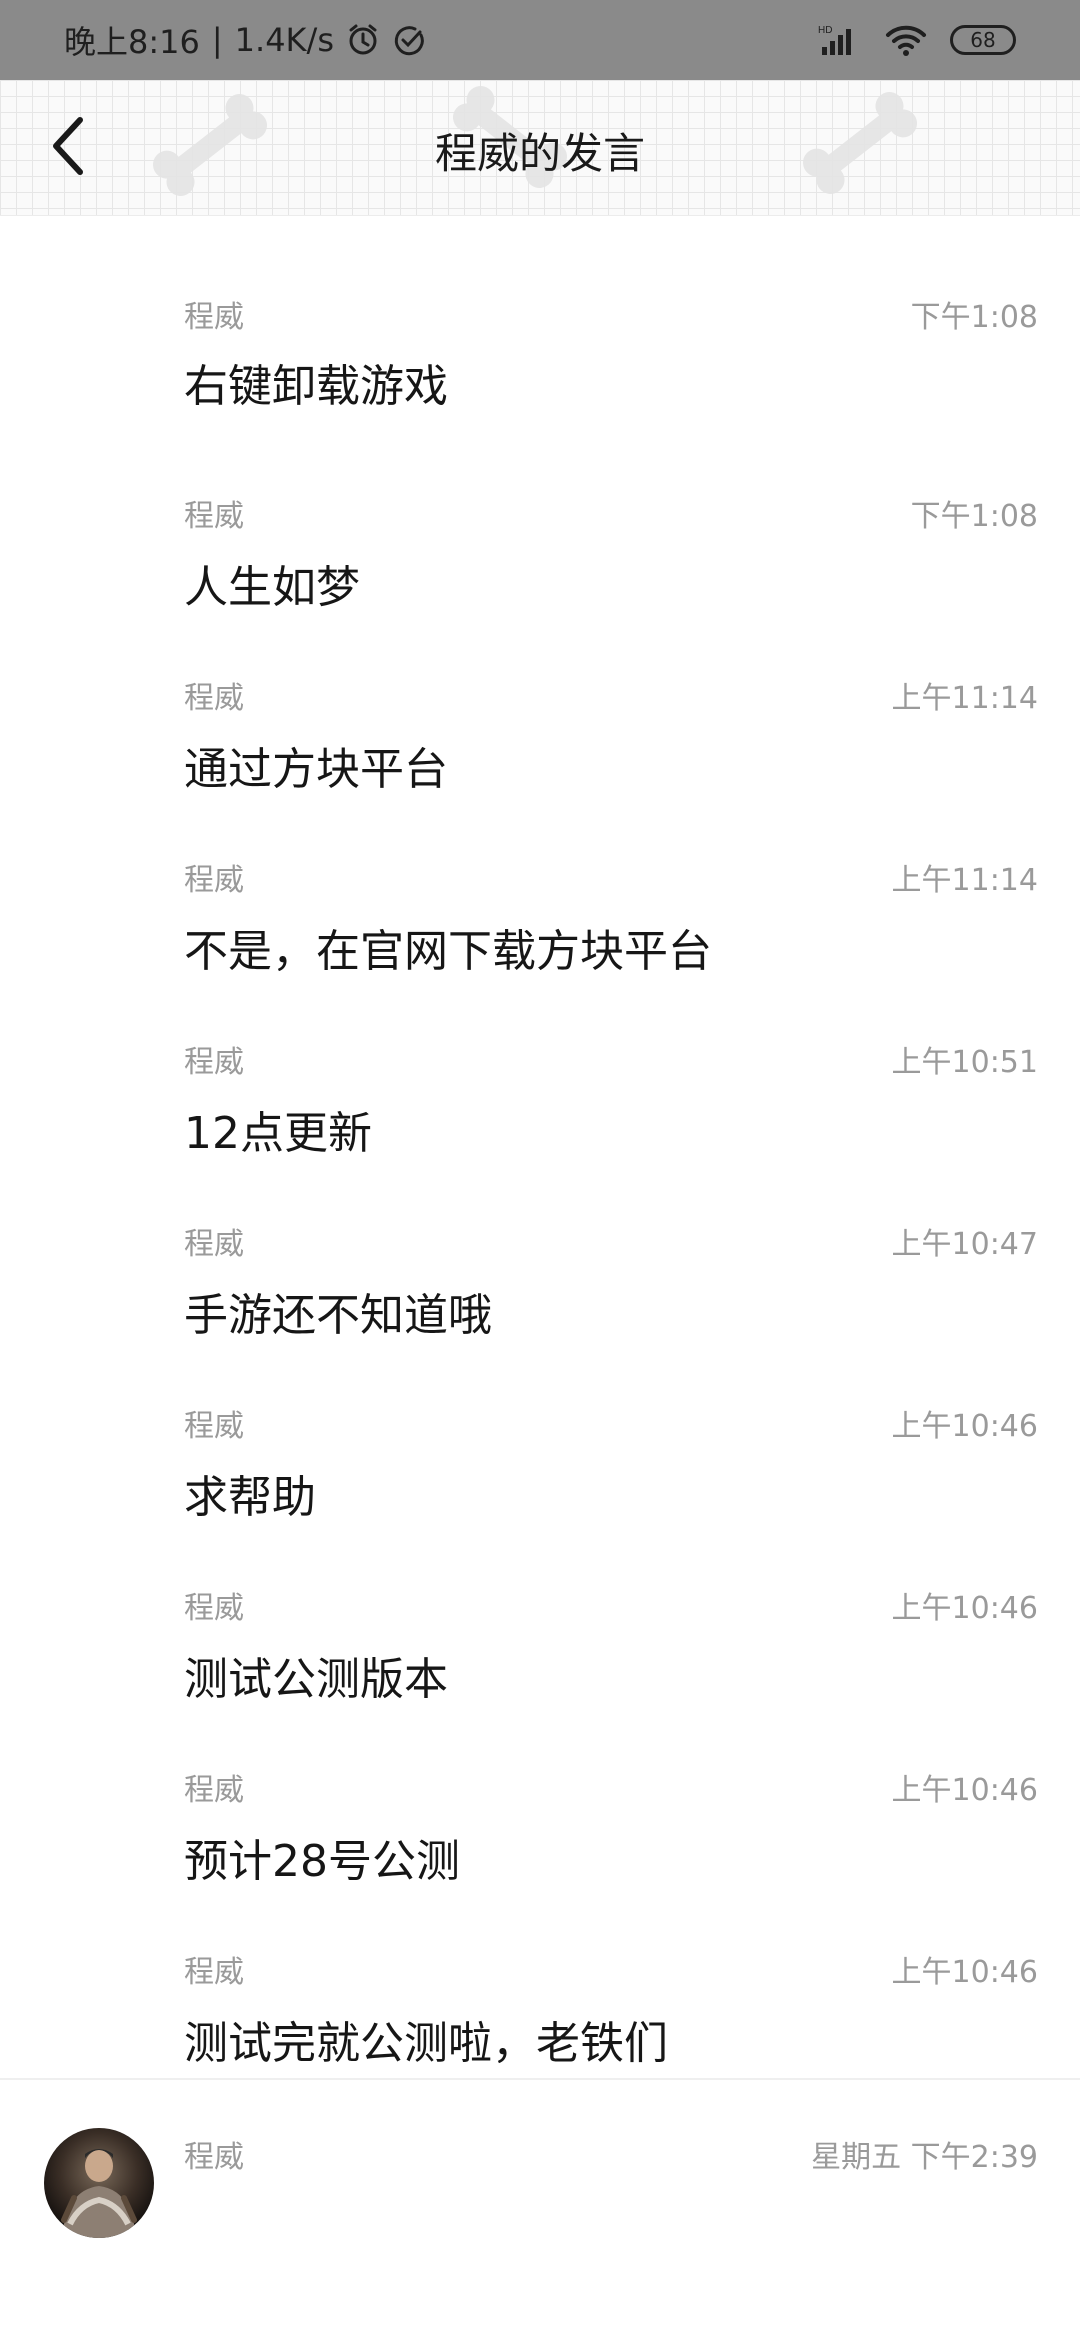 Image resolution: width=1080 pixels, height=2340 pixels. Describe the element at coordinates (409, 40) in the screenshot. I see `check-circle-icon` at that location.